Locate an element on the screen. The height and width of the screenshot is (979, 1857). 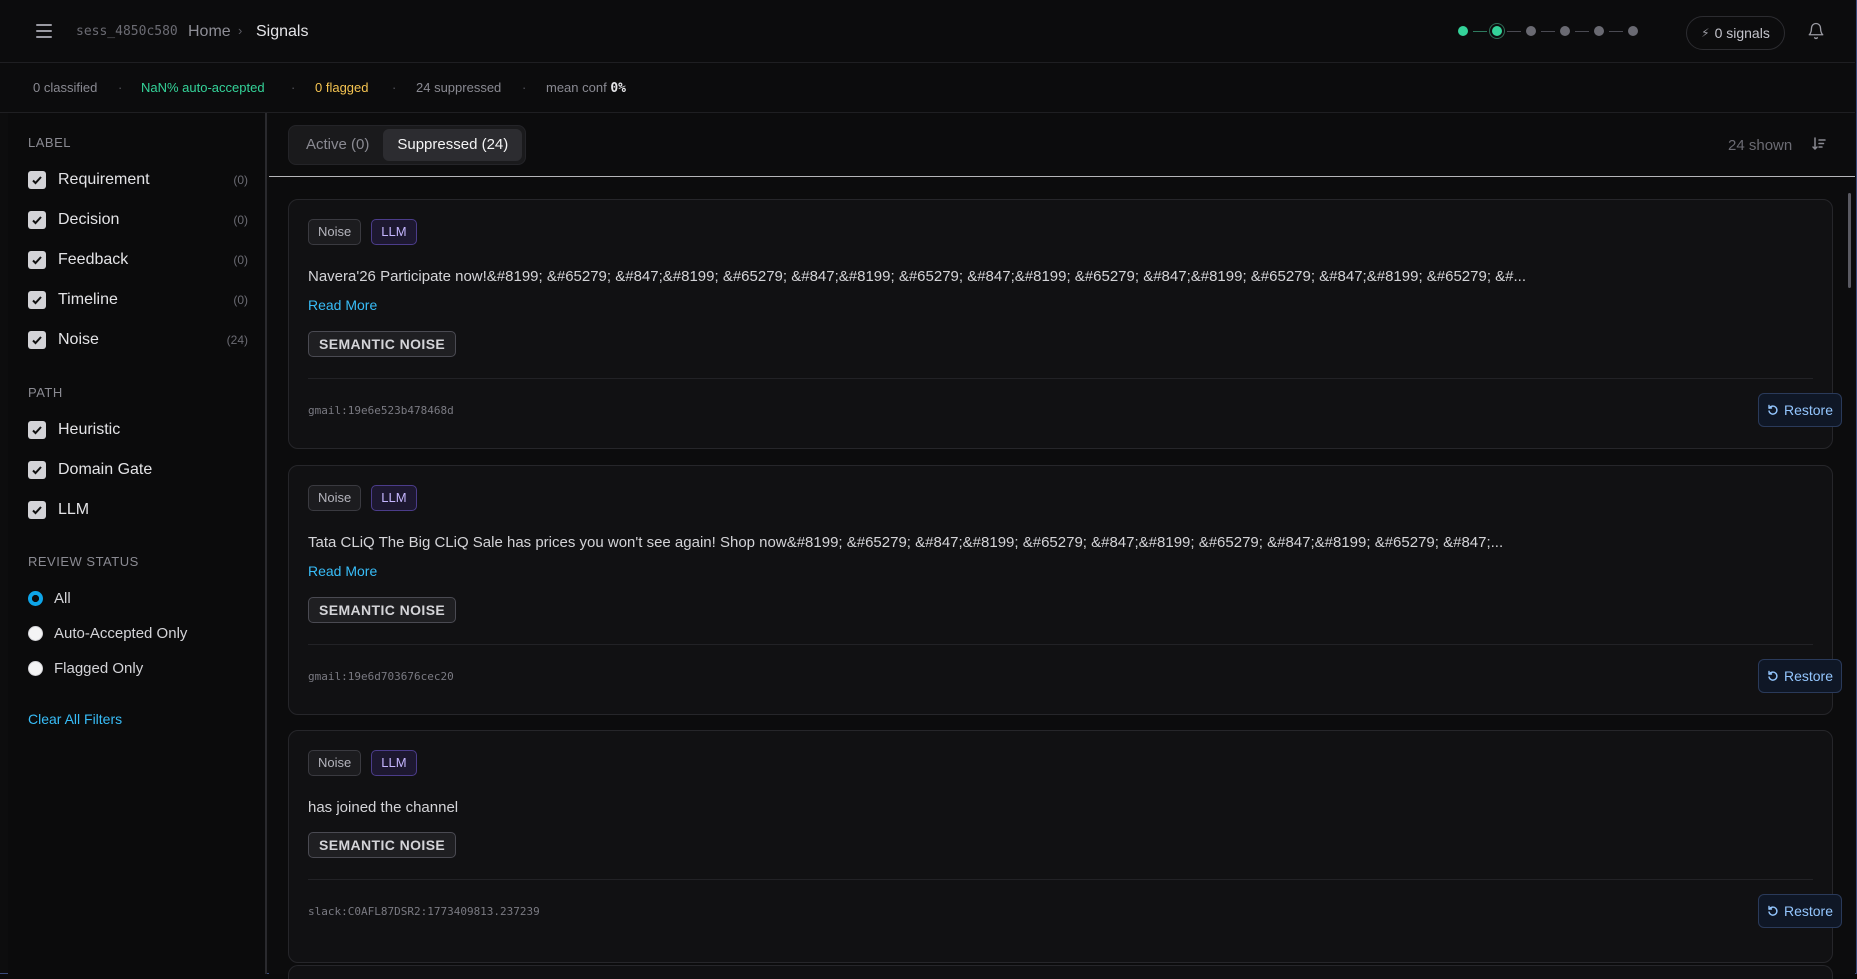
stat-classified: 0 classified is located at coordinates (65, 87).